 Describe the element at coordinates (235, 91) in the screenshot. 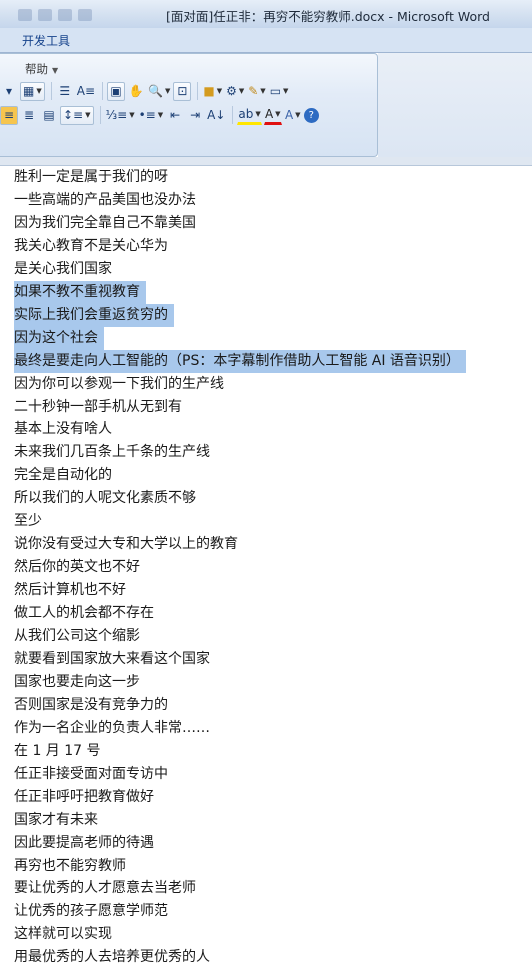

I see `save-icon: ⚙ ▼` at that location.